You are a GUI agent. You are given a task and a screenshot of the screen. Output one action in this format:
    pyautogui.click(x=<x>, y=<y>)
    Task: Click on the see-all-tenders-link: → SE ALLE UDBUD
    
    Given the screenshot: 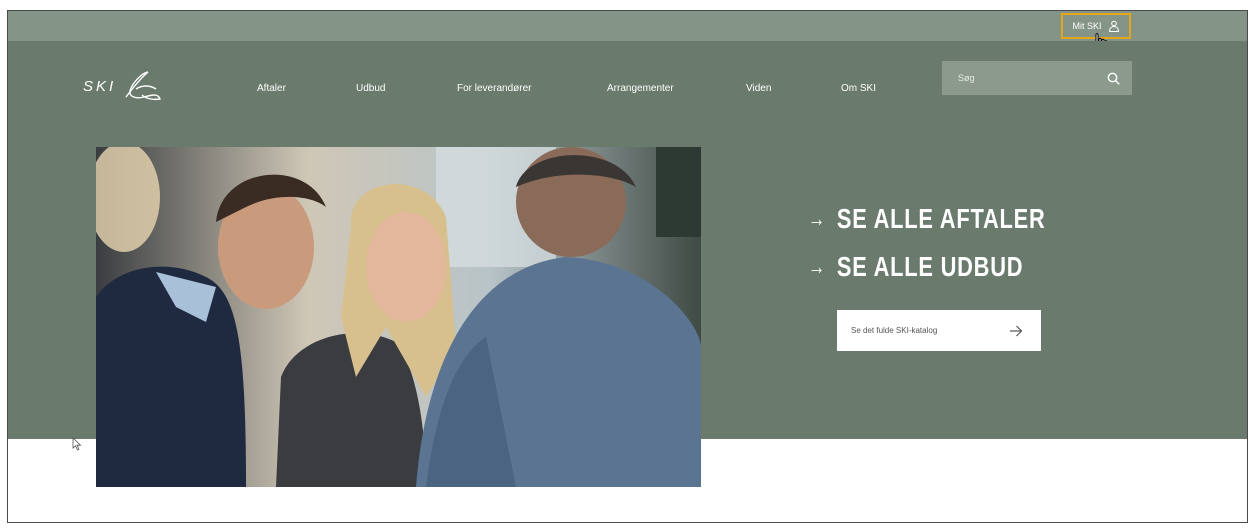 What is the action you would take?
    pyautogui.click(x=927, y=267)
    